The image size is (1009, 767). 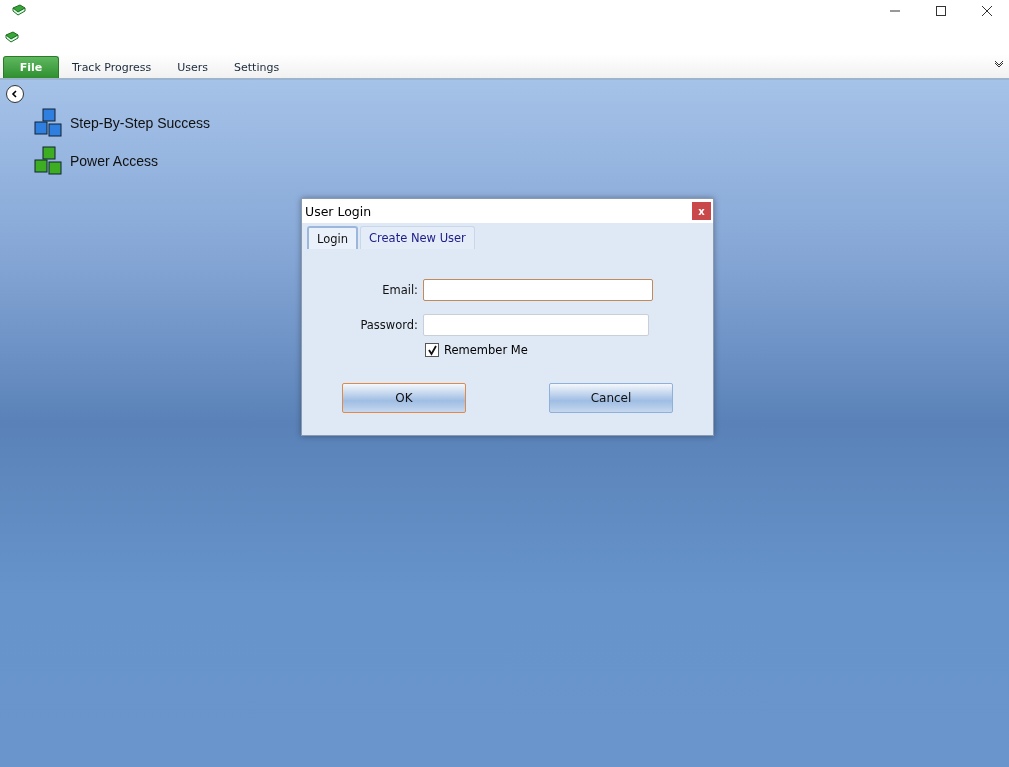 What do you see at coordinates (432, 350) in the screenshot?
I see `checkbox` at bounding box center [432, 350].